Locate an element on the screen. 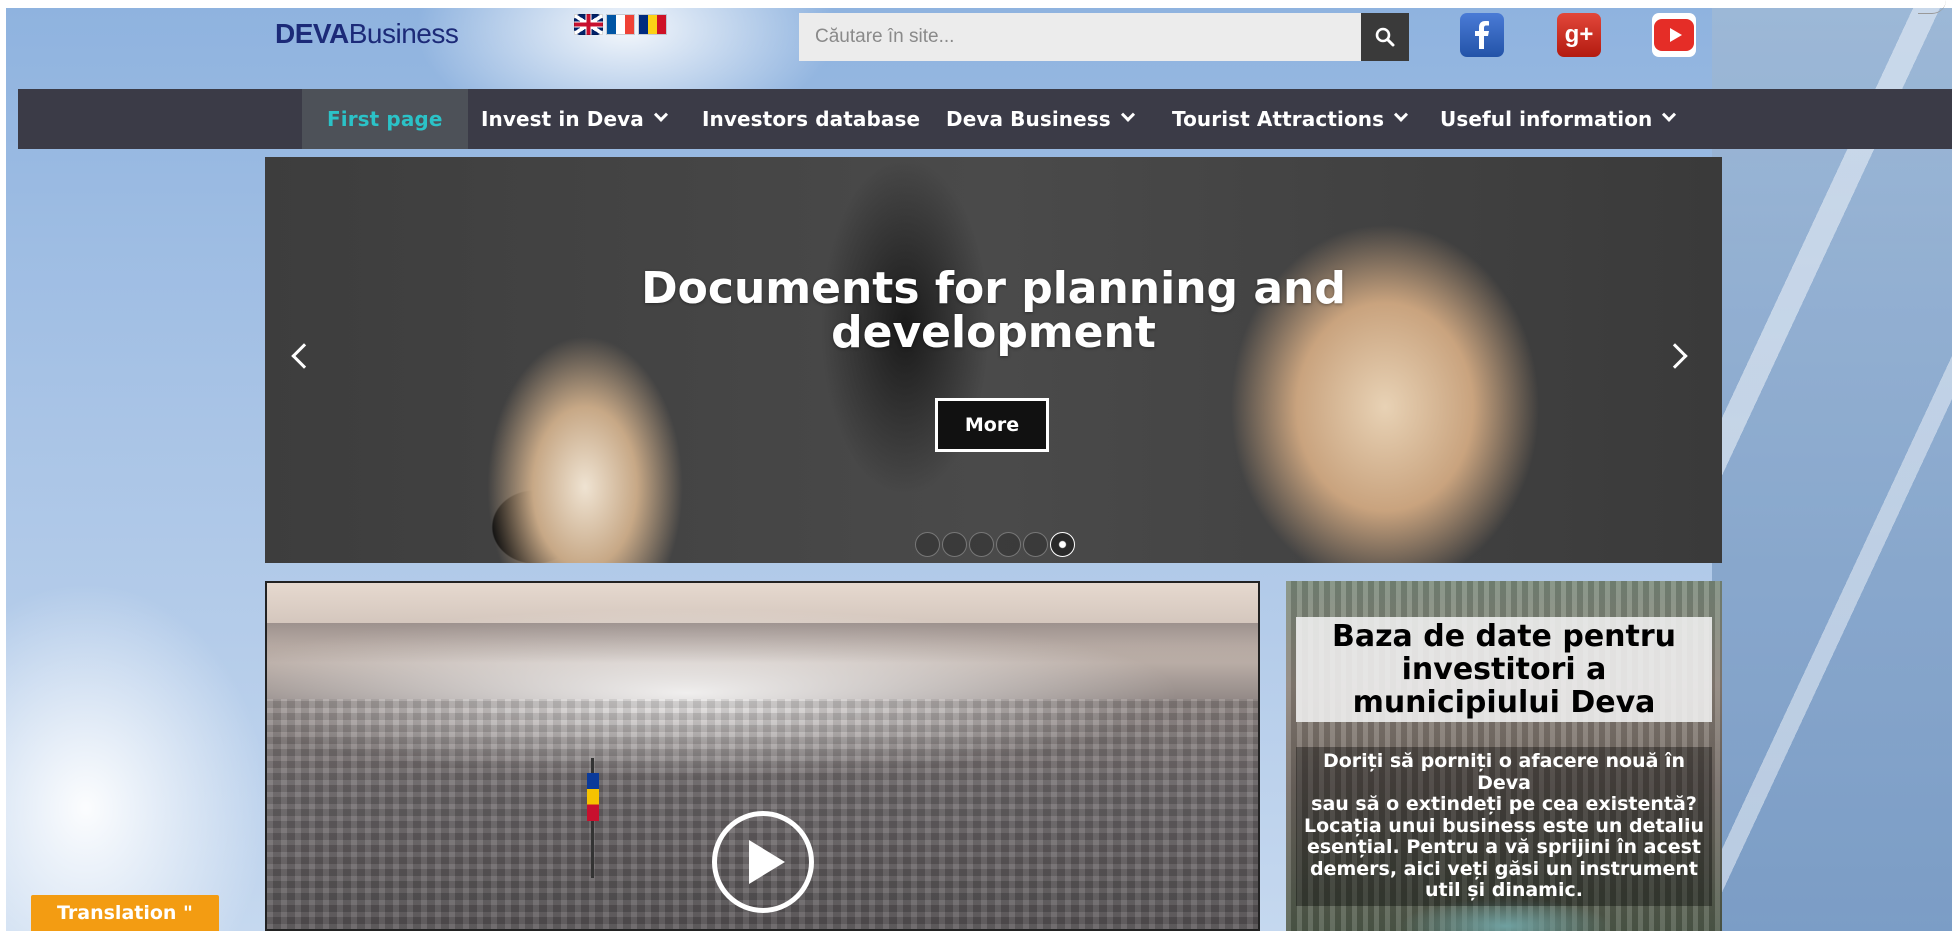  nav-item-deva-business: Deva Business is located at coordinates (1040, 119).